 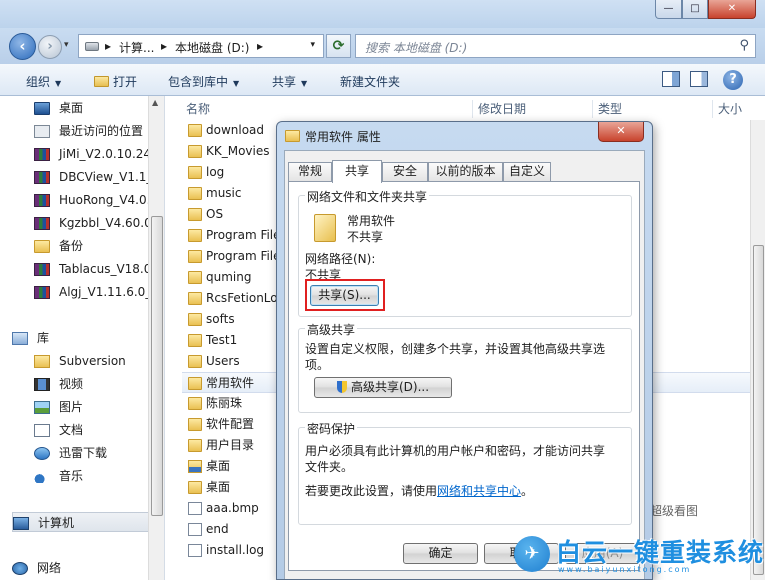 What do you see at coordinates (502, 109) in the screenshot?
I see `column-header-modified: 修改日期` at bounding box center [502, 109].